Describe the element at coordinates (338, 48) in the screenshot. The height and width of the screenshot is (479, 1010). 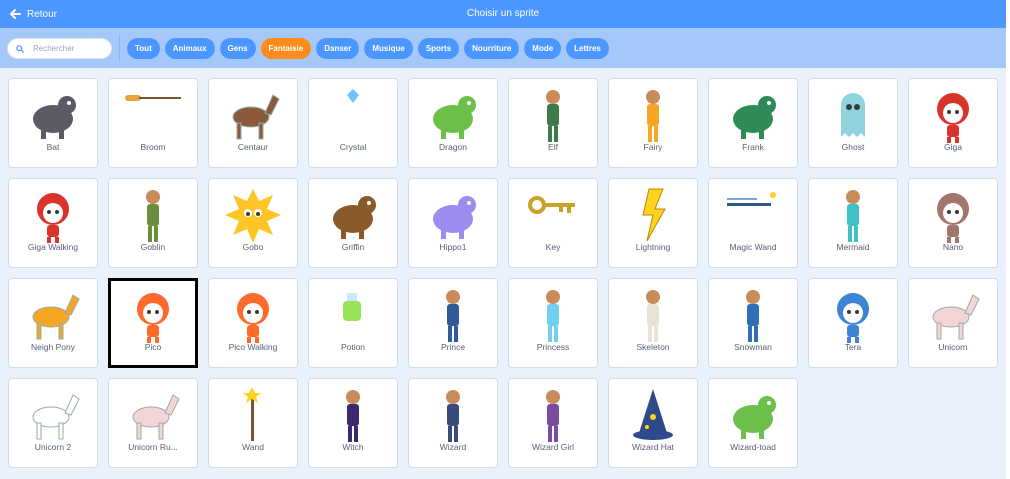
I see `tag-danser: Danser` at that location.